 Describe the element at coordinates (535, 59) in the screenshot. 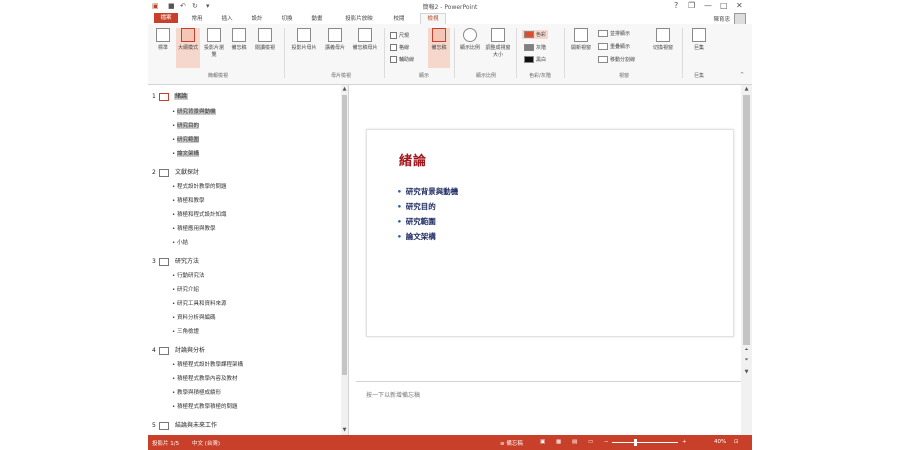

I see `black-white-option: 黑白` at that location.